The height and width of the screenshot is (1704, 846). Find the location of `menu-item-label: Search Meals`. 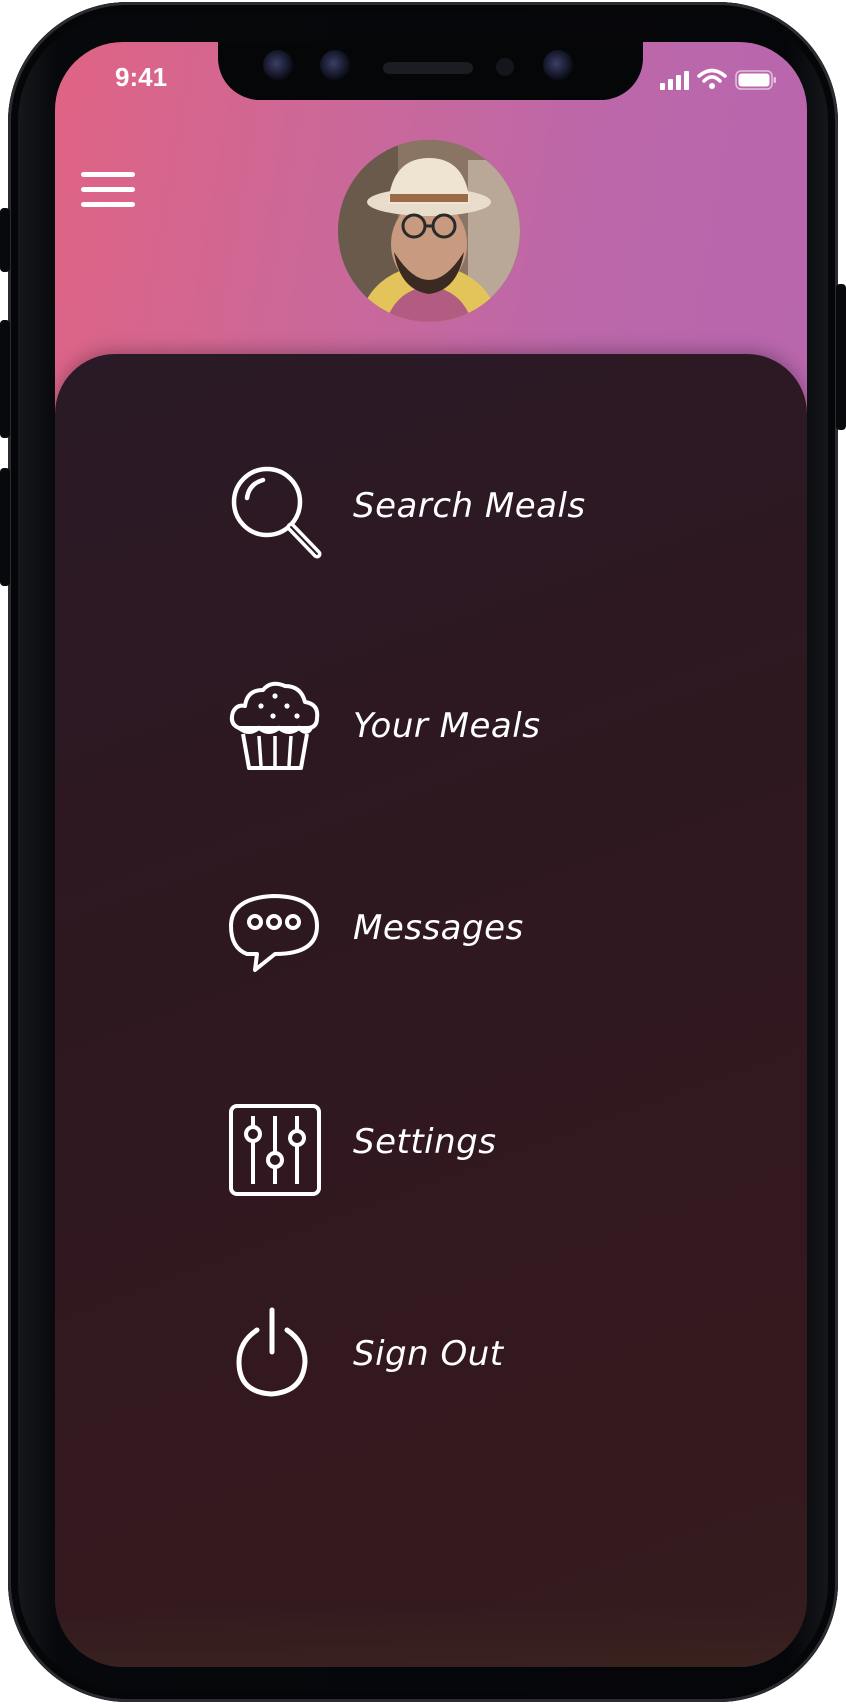

menu-item-label: Search Meals is located at coordinates (469, 506).